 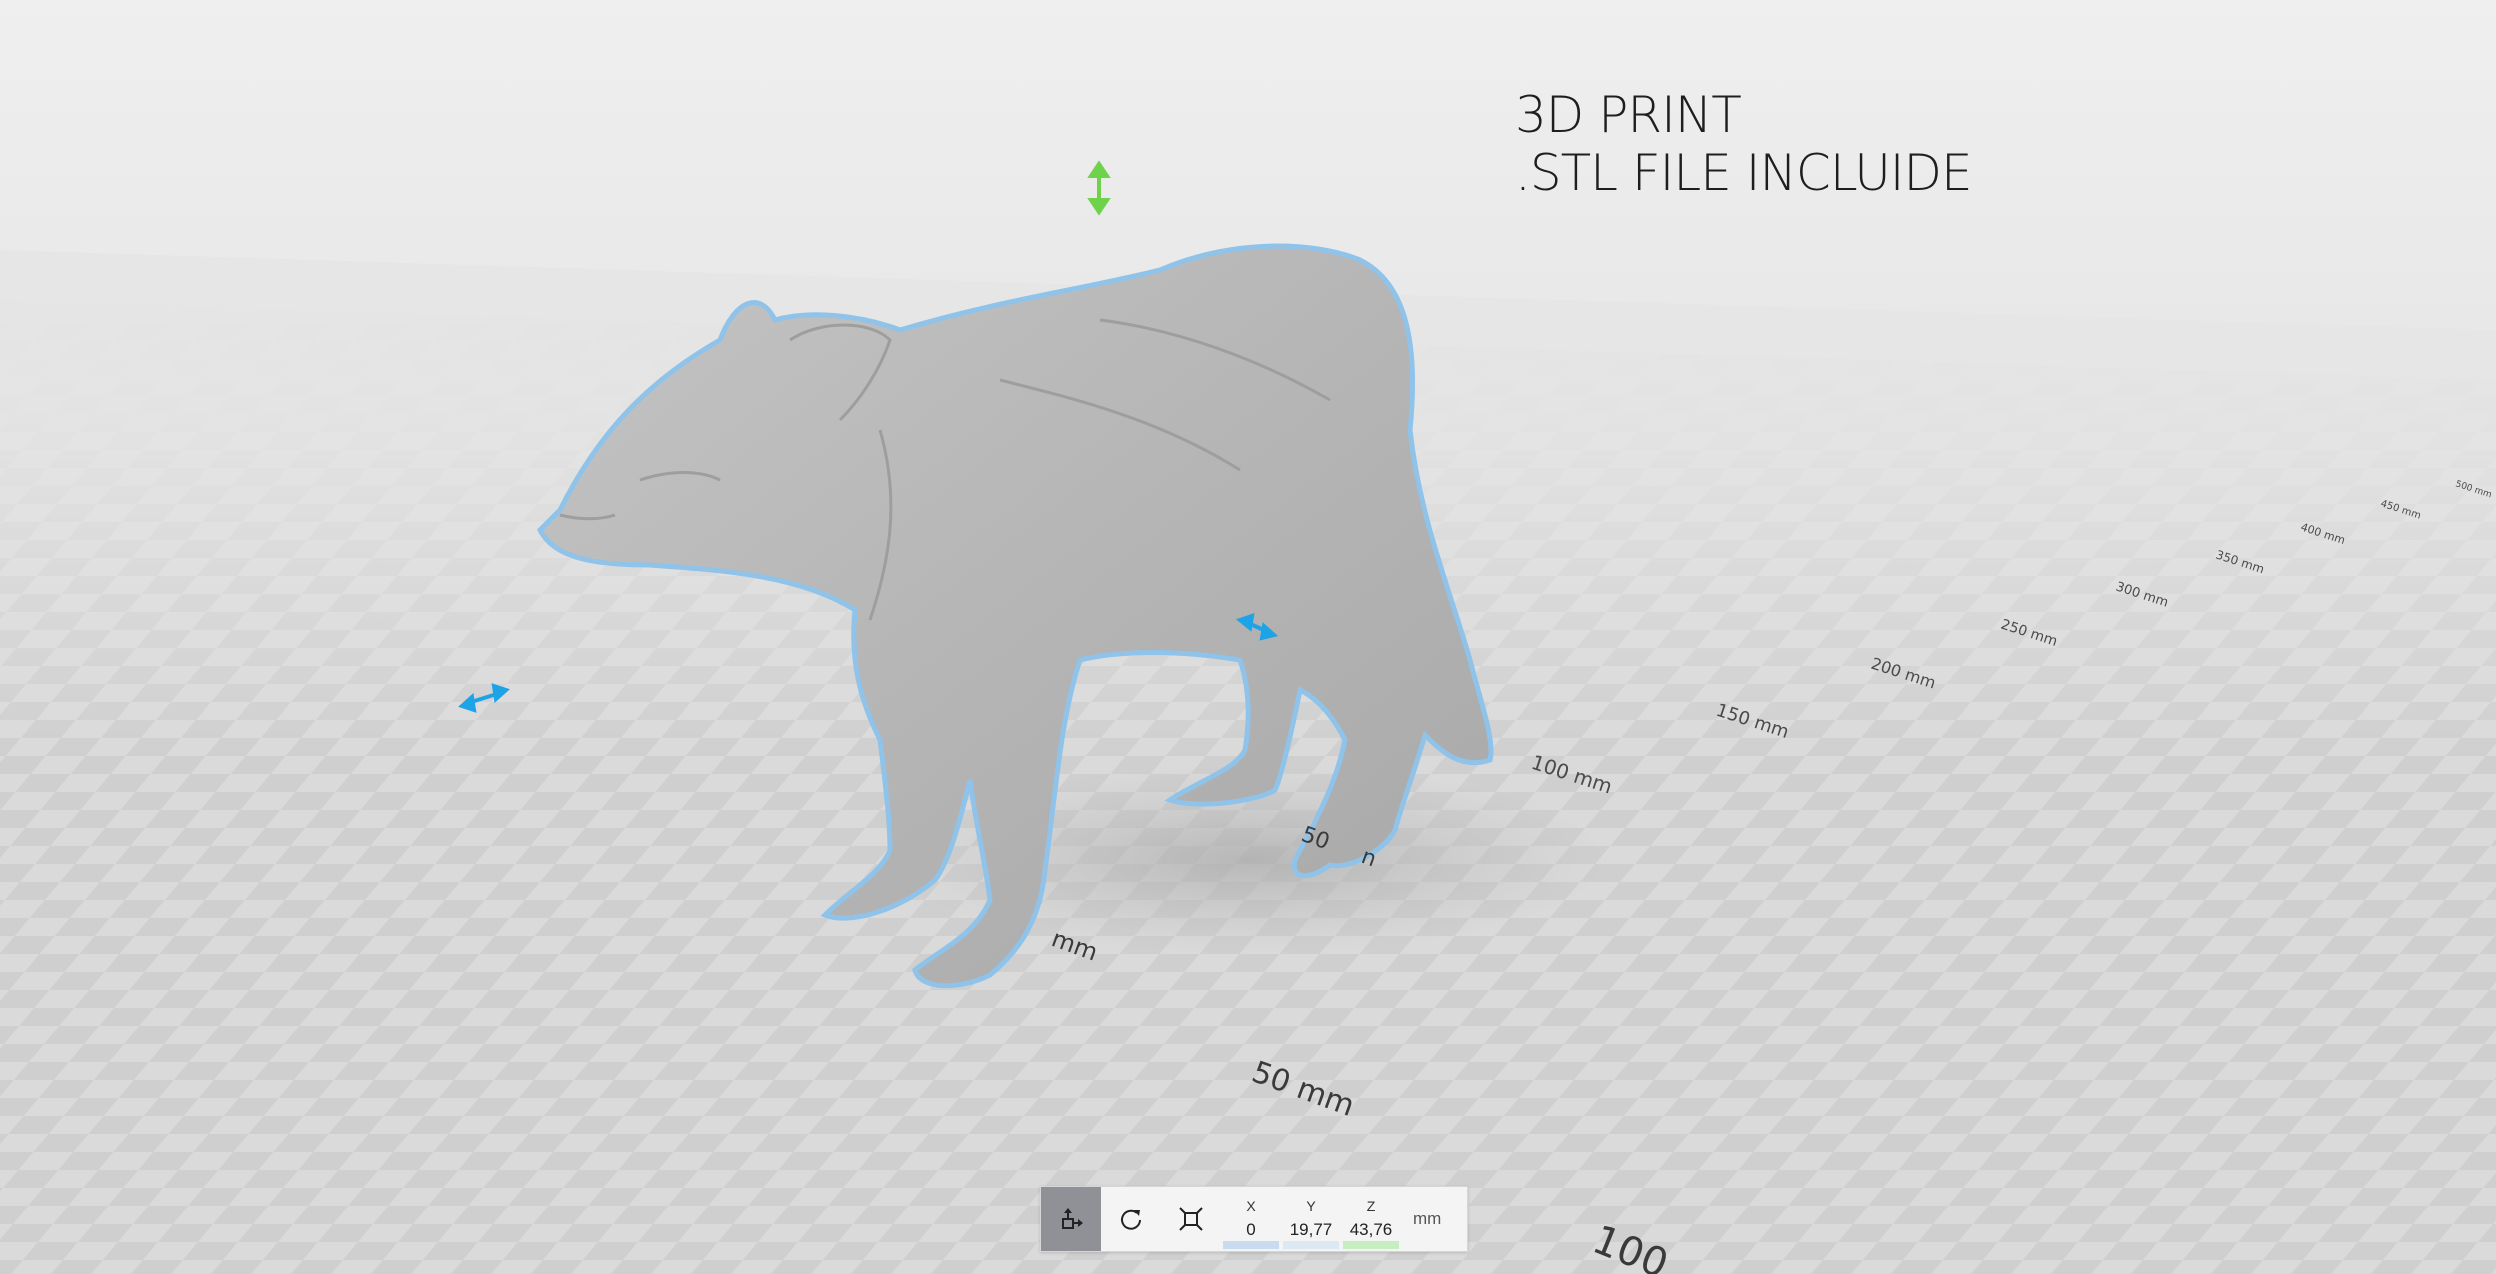 What do you see at coordinates (1251, 1206) in the screenshot?
I see `x-label: X` at bounding box center [1251, 1206].